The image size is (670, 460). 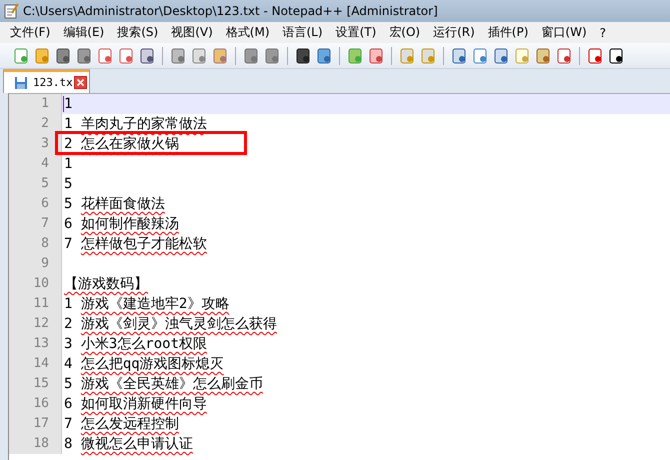 I want to click on text-line: 1 游戏《建造地牢2》攻略, so click(x=147, y=304).